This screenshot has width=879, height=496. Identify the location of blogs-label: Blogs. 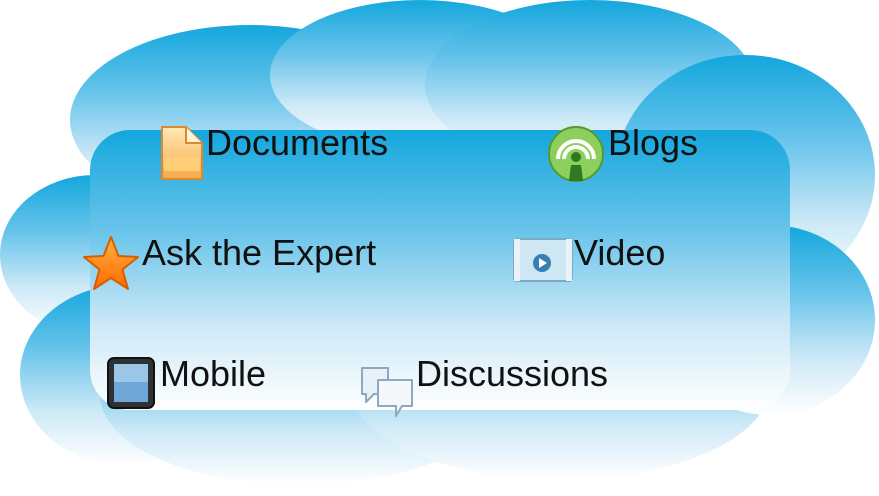
(653, 142).